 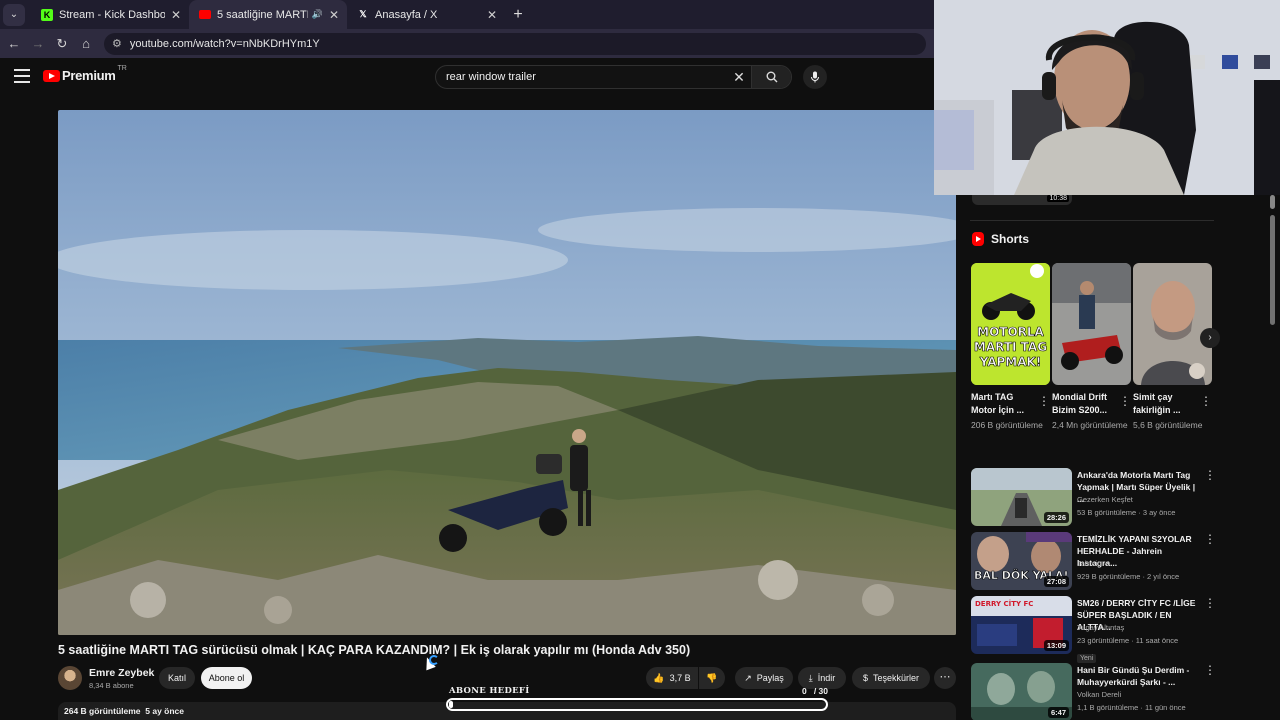 What do you see at coordinates (770, 678) in the screenshot?
I see `share-label: Paylaş` at bounding box center [770, 678].